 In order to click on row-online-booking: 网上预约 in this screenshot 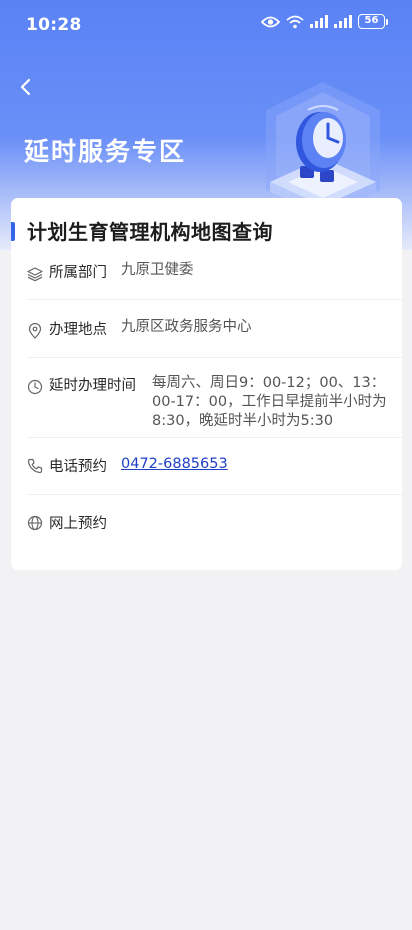, I will do `click(214, 523)`.